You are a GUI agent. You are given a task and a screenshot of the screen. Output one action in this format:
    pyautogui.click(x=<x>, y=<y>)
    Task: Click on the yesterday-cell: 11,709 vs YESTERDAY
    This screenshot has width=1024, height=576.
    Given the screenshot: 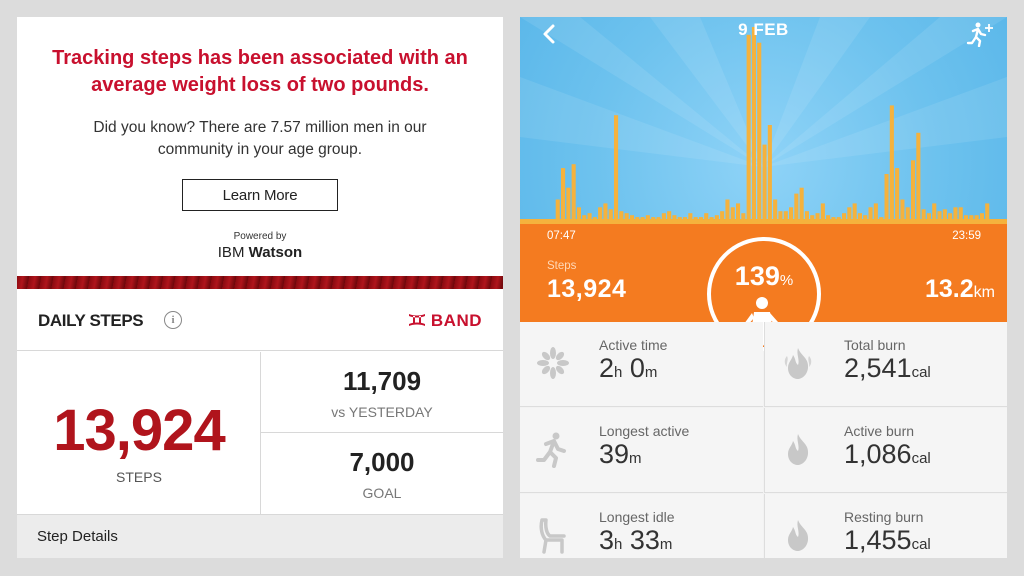 What is the action you would take?
    pyautogui.click(x=382, y=392)
    